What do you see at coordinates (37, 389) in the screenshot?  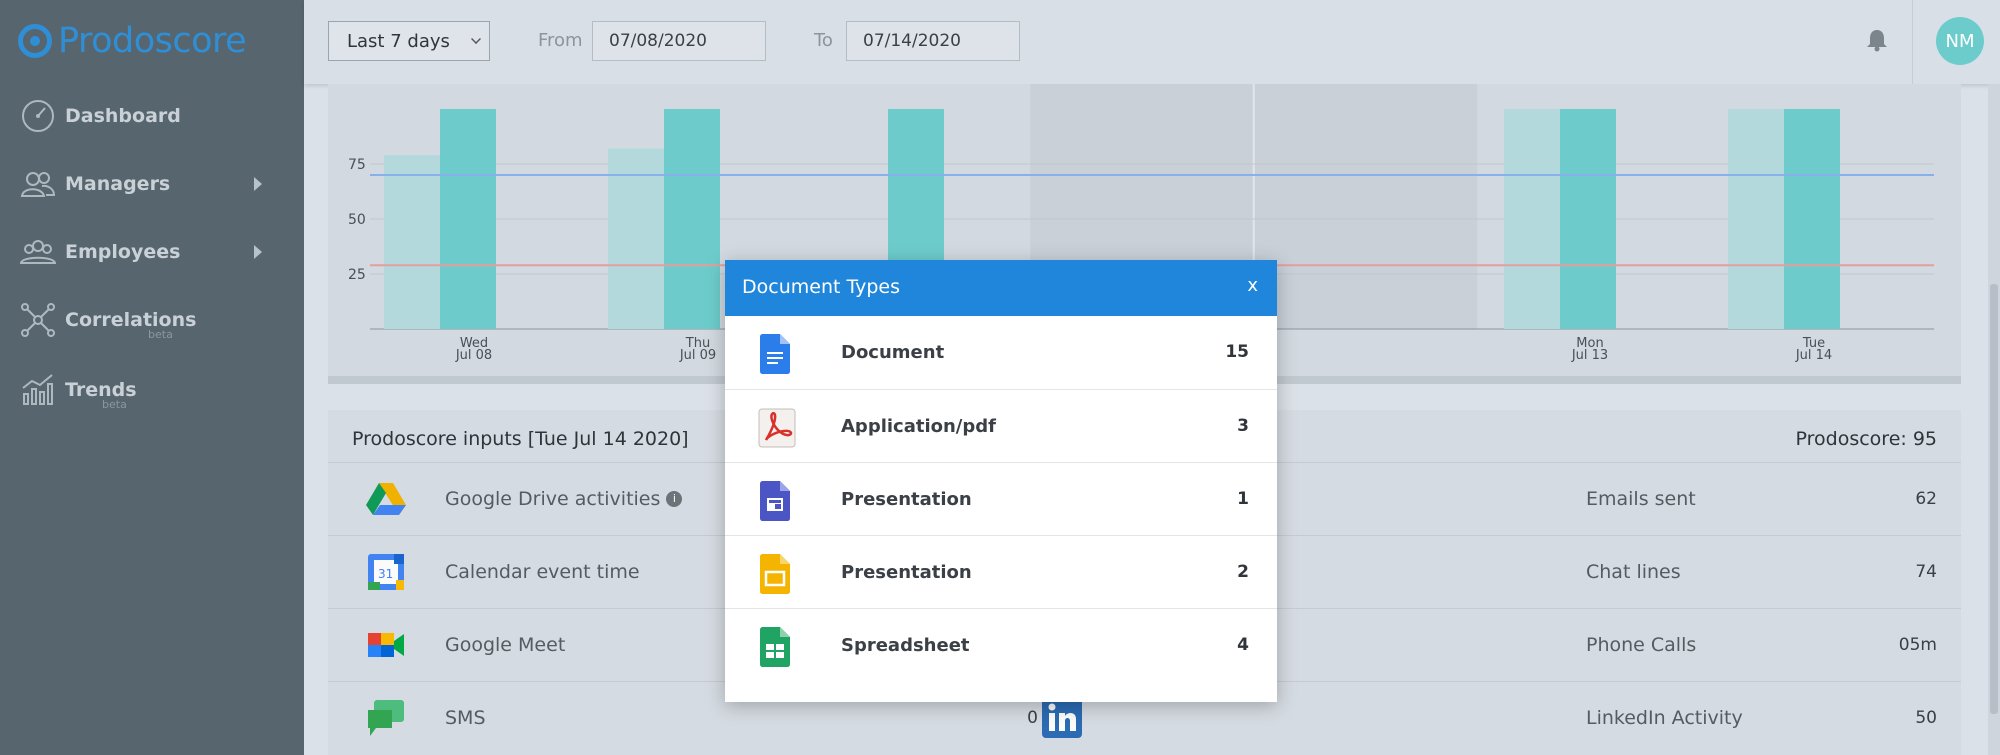 I see `trends-icon` at bounding box center [37, 389].